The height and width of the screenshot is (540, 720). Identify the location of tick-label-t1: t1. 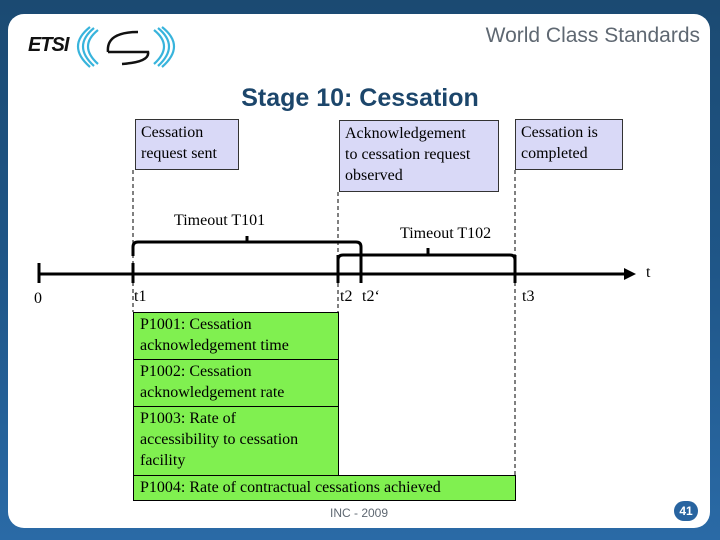
(140, 296).